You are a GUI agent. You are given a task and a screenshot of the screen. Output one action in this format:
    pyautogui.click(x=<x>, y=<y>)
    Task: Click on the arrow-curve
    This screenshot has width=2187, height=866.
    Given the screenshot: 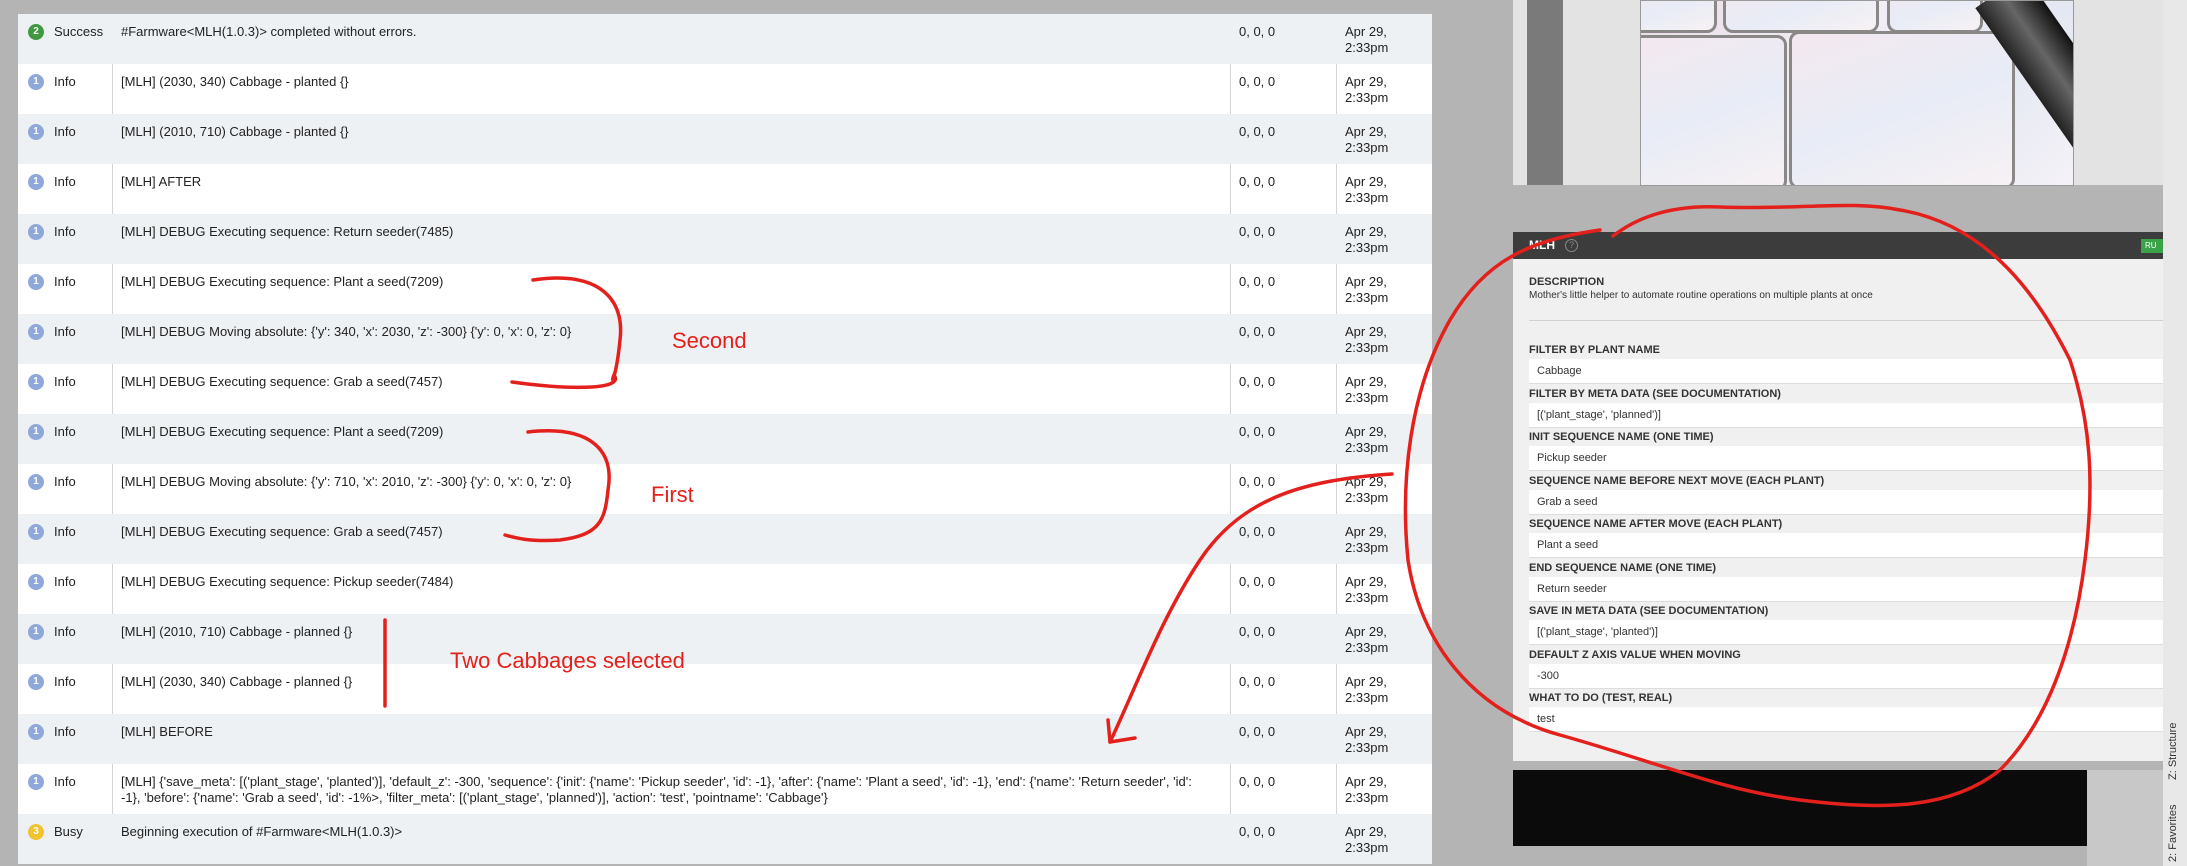 What is the action you would take?
    pyautogui.click(x=1251, y=608)
    